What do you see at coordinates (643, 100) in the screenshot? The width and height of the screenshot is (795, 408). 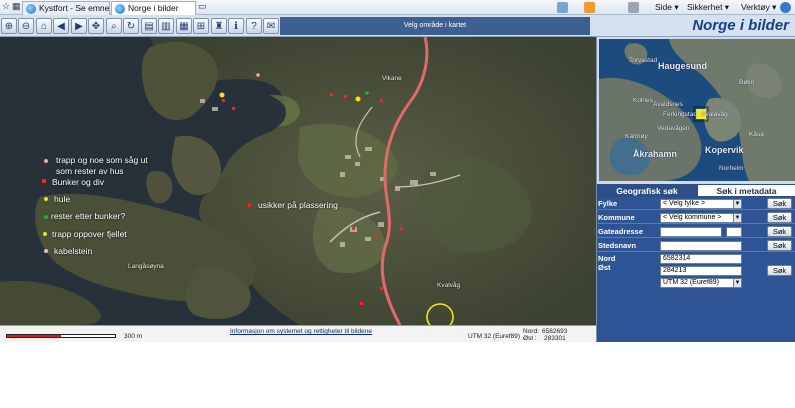 I see `overview-label-kolnes: Kolnes` at bounding box center [643, 100].